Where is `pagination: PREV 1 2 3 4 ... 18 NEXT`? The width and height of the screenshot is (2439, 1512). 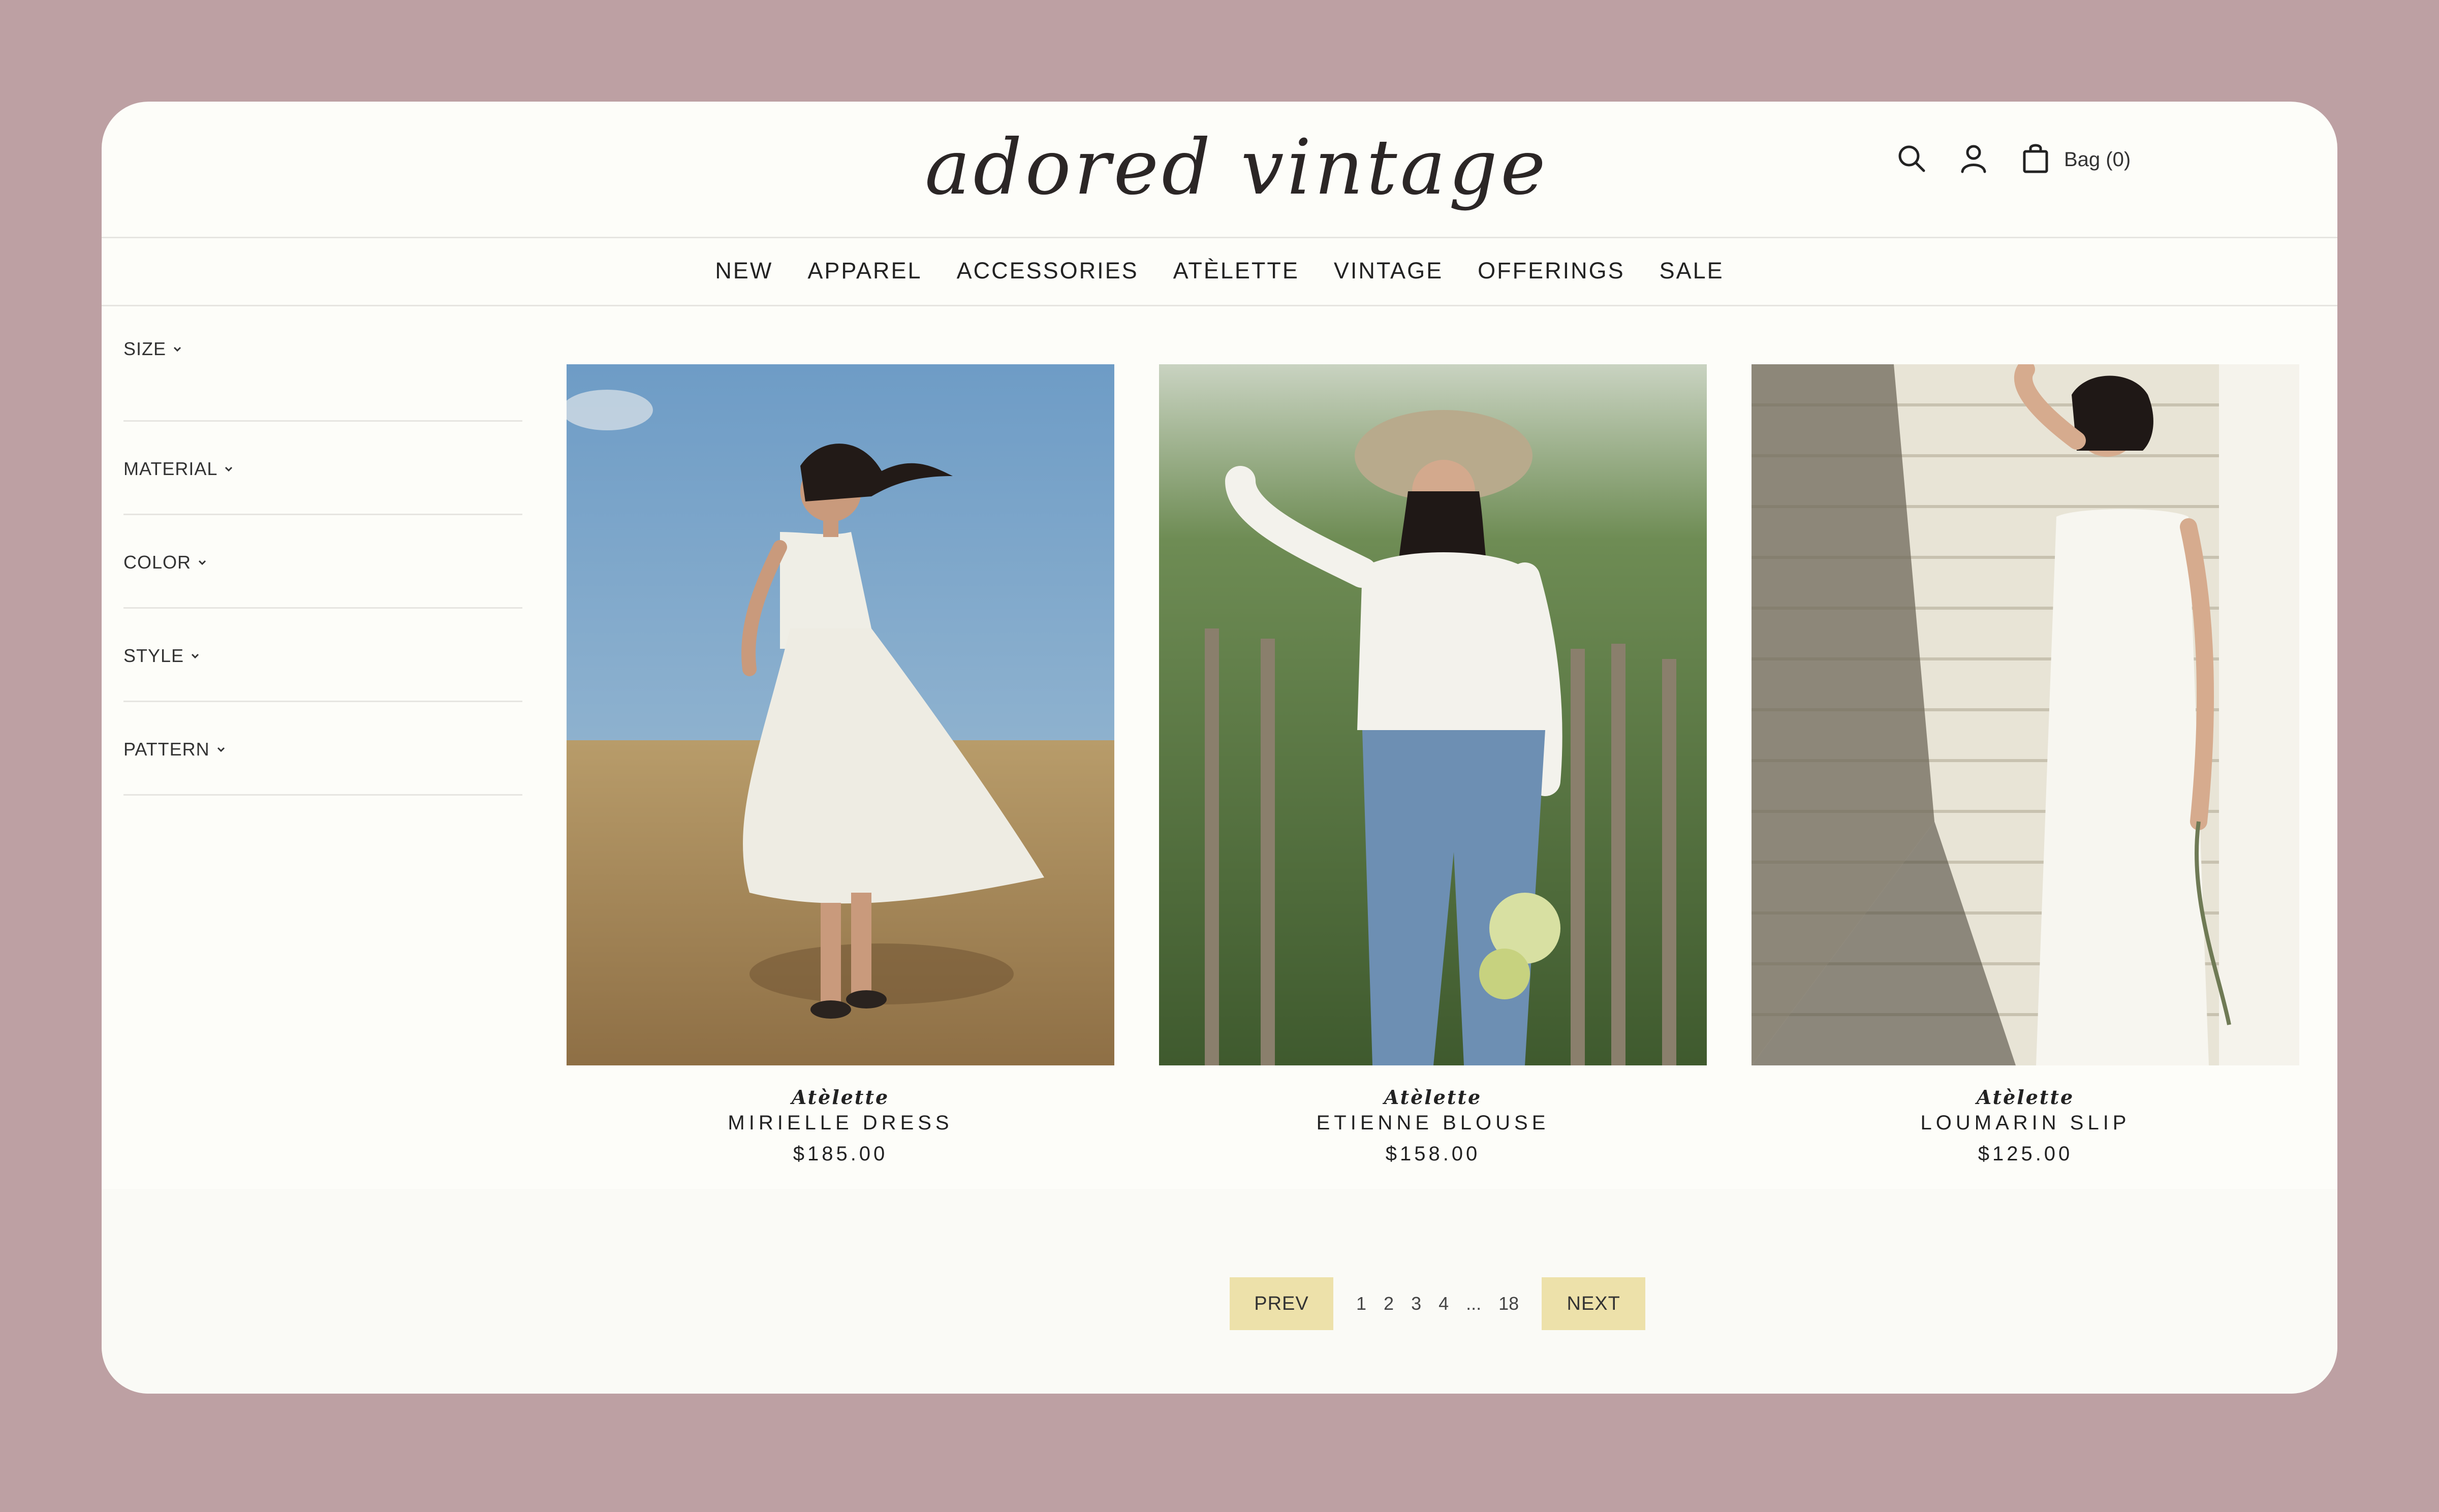 pagination: PREV 1 2 3 4 ... 18 NEXT is located at coordinates (1438, 1303).